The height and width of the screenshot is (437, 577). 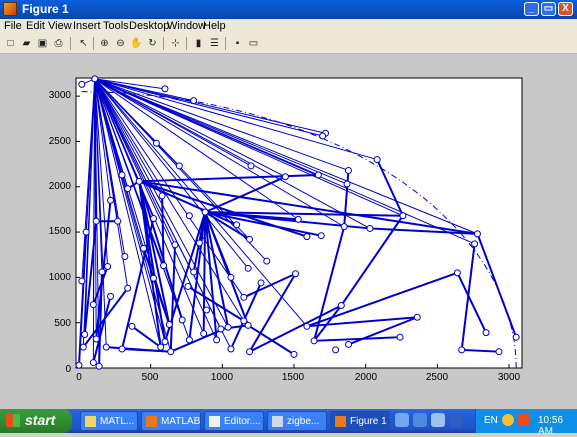 What do you see at coordinates (95, 79) in the screenshot?
I see `hub-node` at bounding box center [95, 79].